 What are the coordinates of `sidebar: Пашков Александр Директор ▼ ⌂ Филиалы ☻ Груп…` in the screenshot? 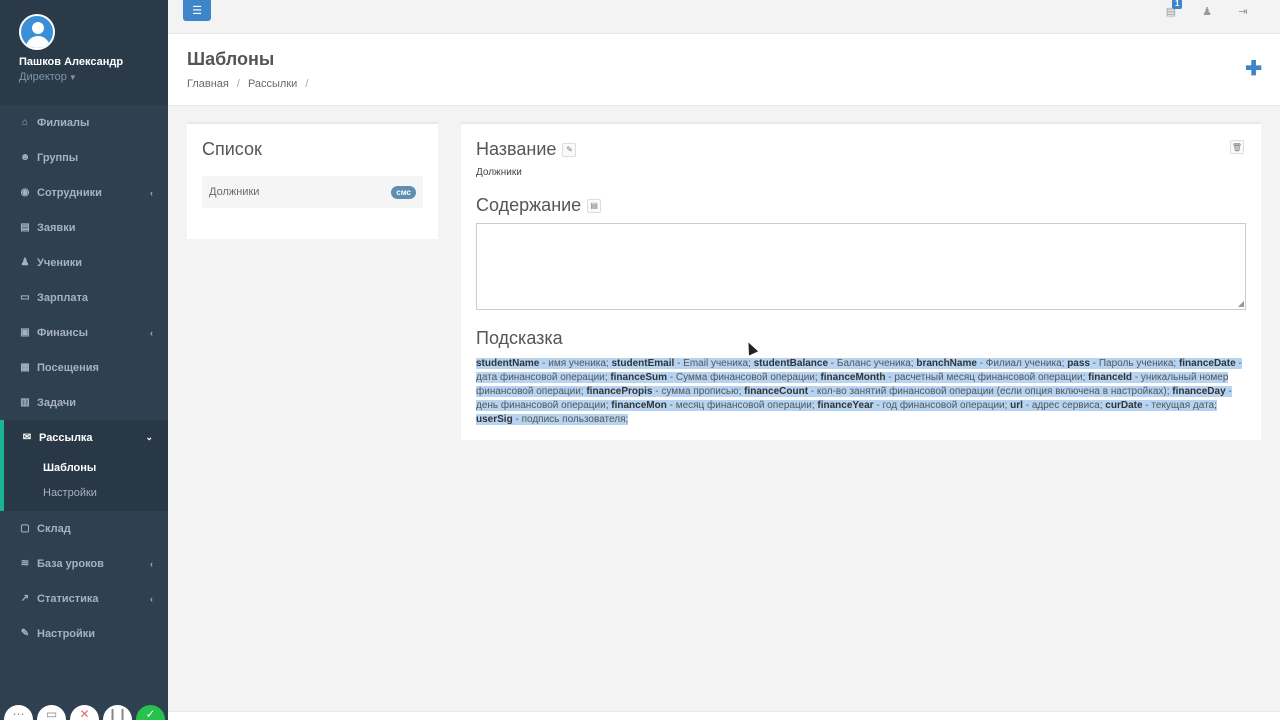 It's located at (84, 360).